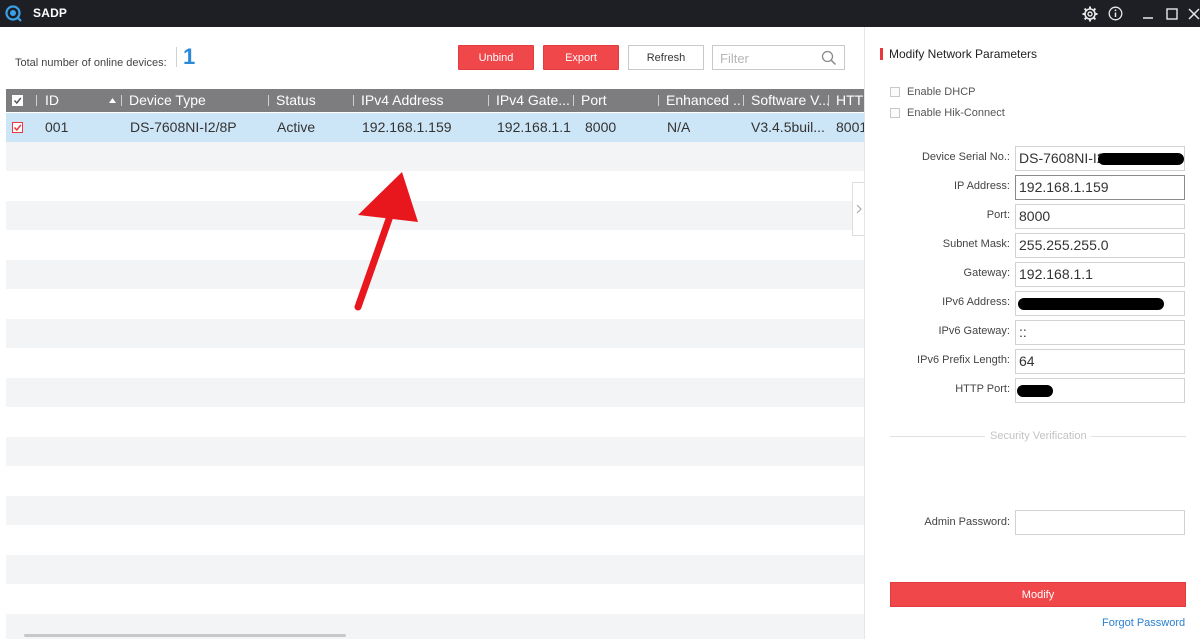 The image size is (1200, 639). Describe the element at coordinates (189, 56) in the screenshot. I see `total-devices-count: 1` at that location.